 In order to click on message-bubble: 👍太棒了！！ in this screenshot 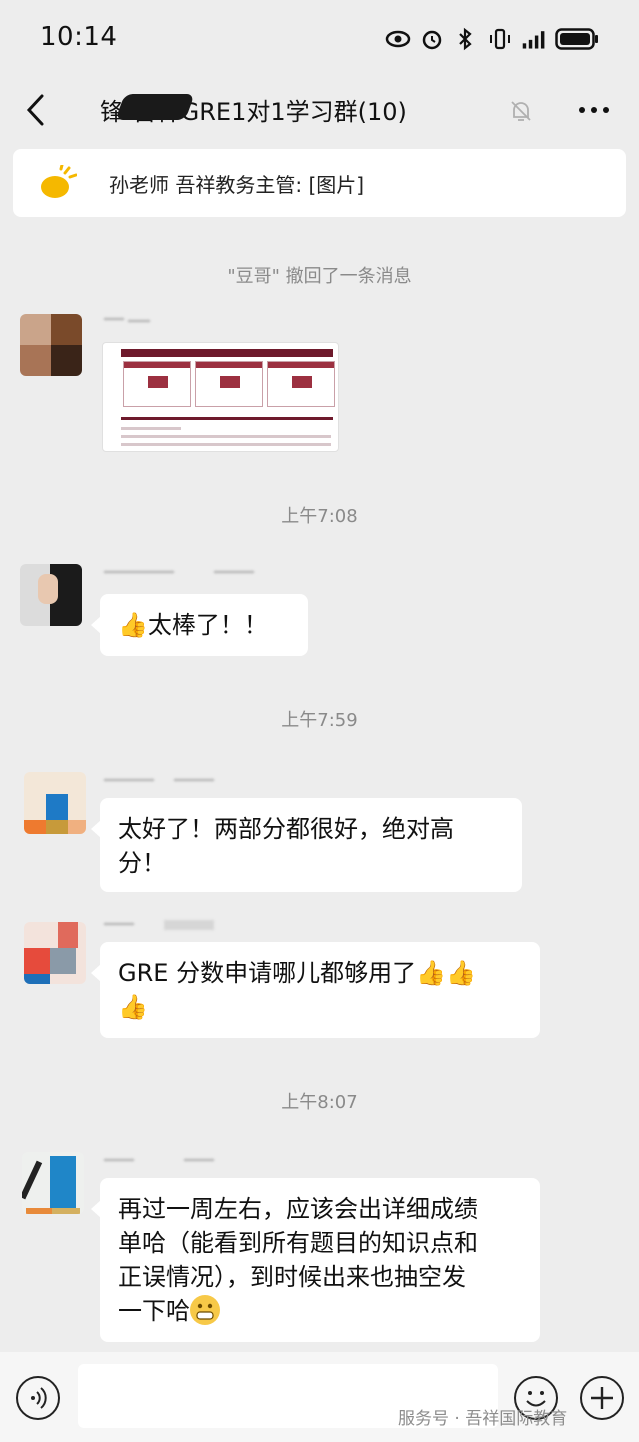, I will do `click(199, 625)`.